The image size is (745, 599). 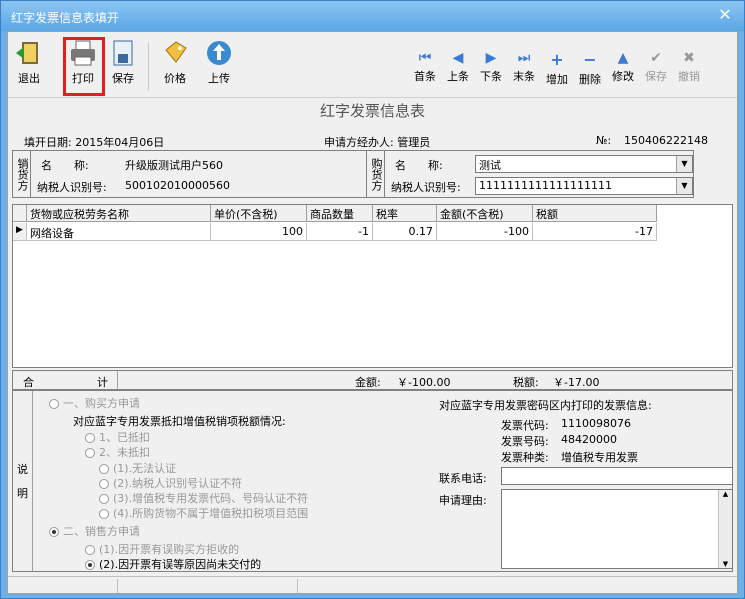 What do you see at coordinates (485, 232) in the screenshot?
I see `table-cell: -100` at bounding box center [485, 232].